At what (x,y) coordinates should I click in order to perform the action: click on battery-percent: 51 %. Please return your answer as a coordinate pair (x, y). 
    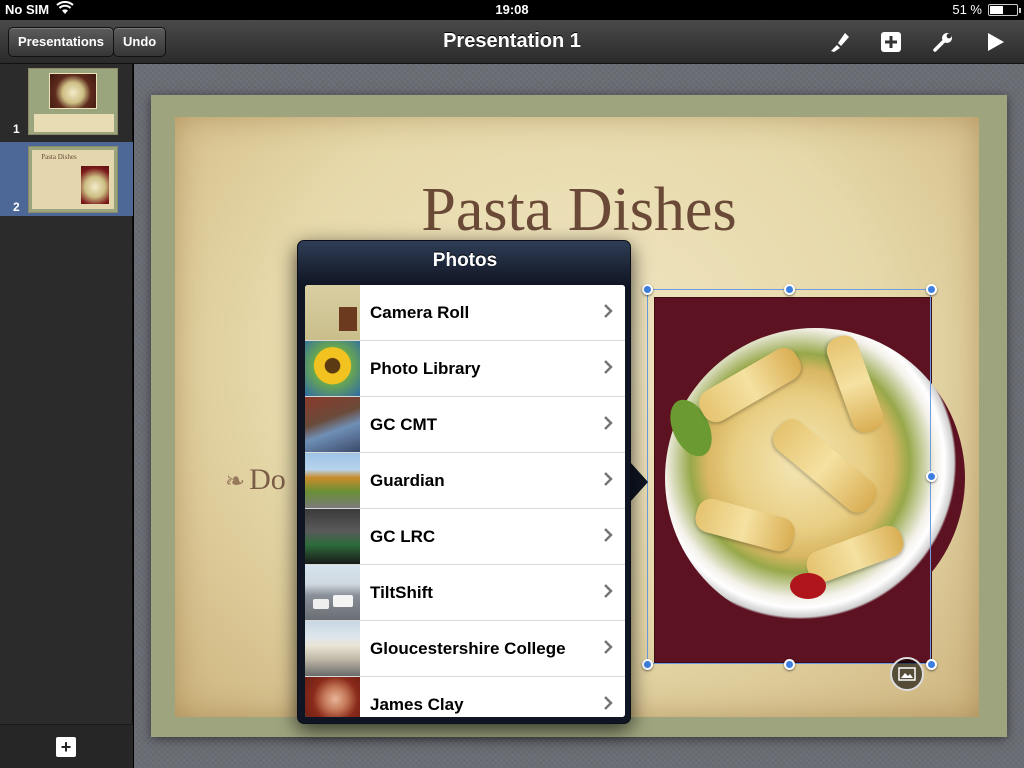
    Looking at the image, I should click on (967, 9).